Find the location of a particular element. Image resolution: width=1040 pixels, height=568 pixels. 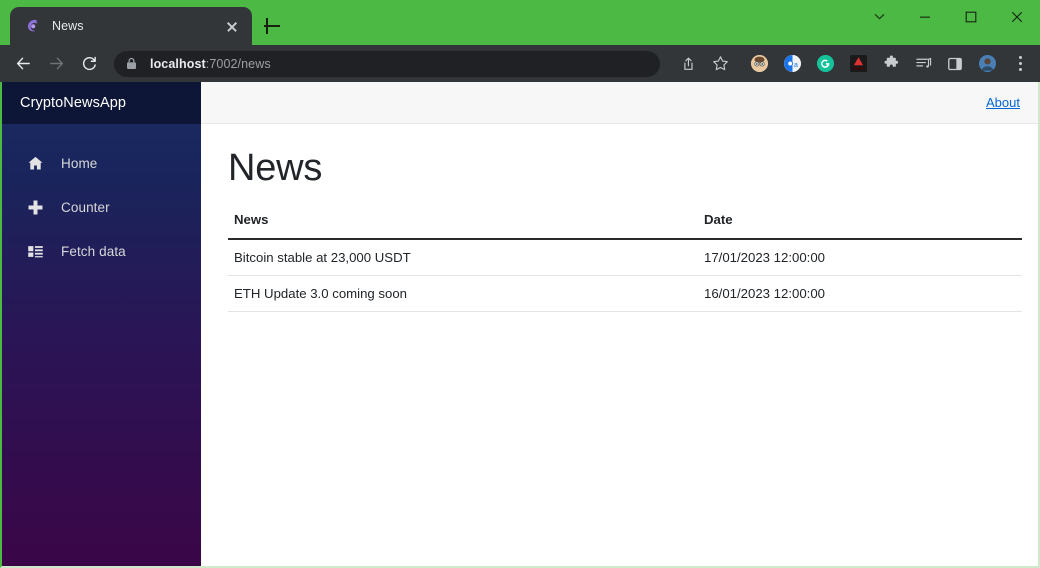

sidebar-item-counter: Counter is located at coordinates (101, 207).